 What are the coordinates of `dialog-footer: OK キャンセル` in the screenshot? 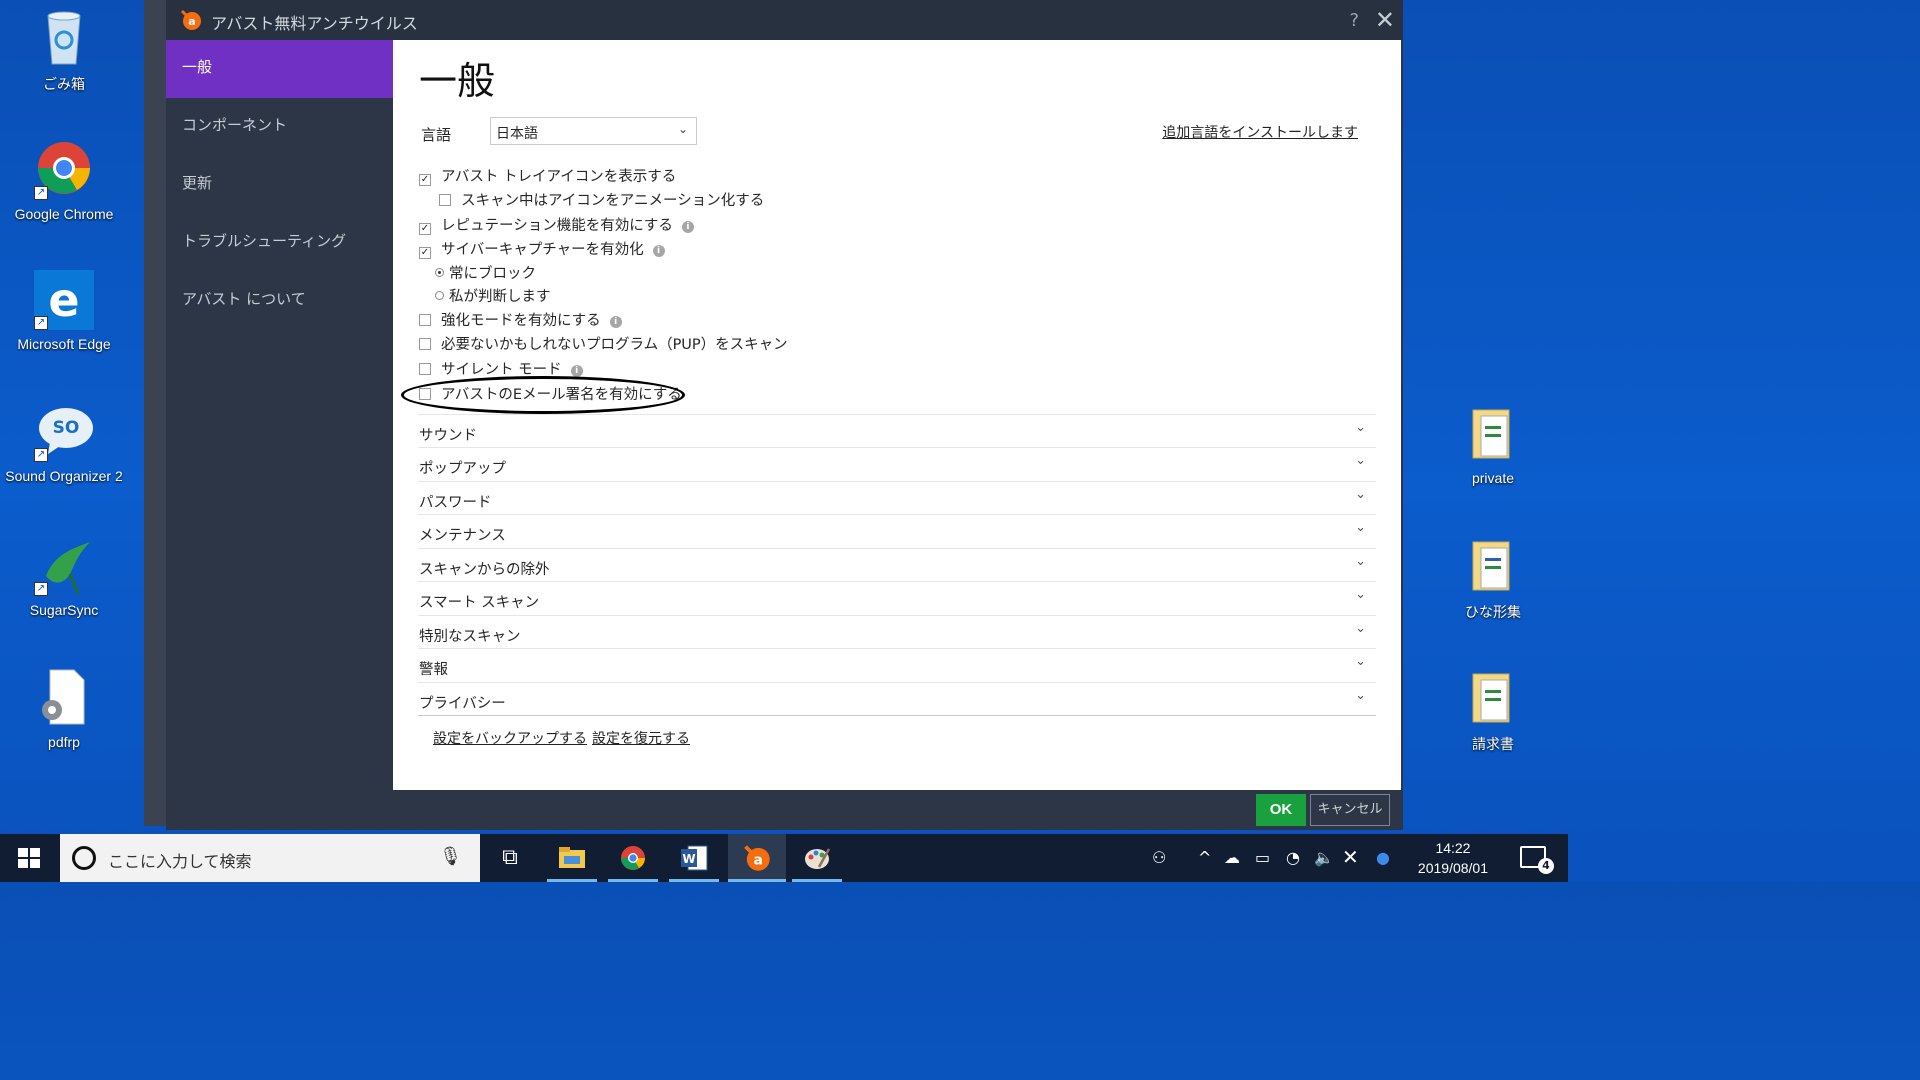 It's located at (784, 810).